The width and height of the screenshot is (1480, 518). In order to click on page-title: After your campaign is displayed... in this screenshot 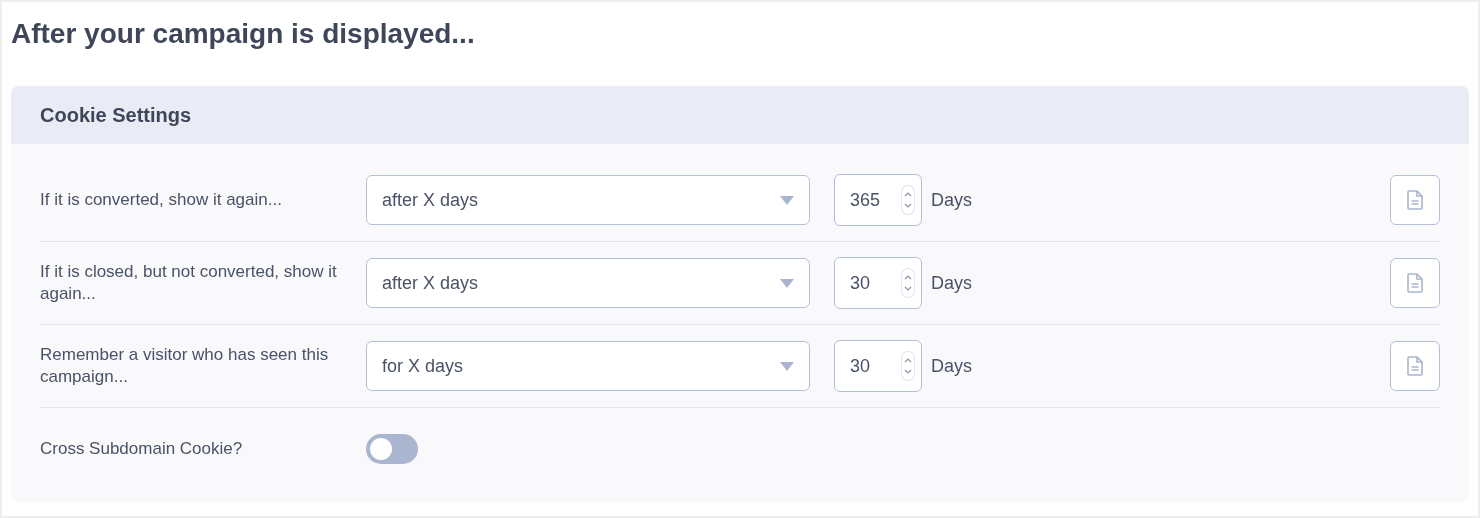, I will do `click(243, 34)`.